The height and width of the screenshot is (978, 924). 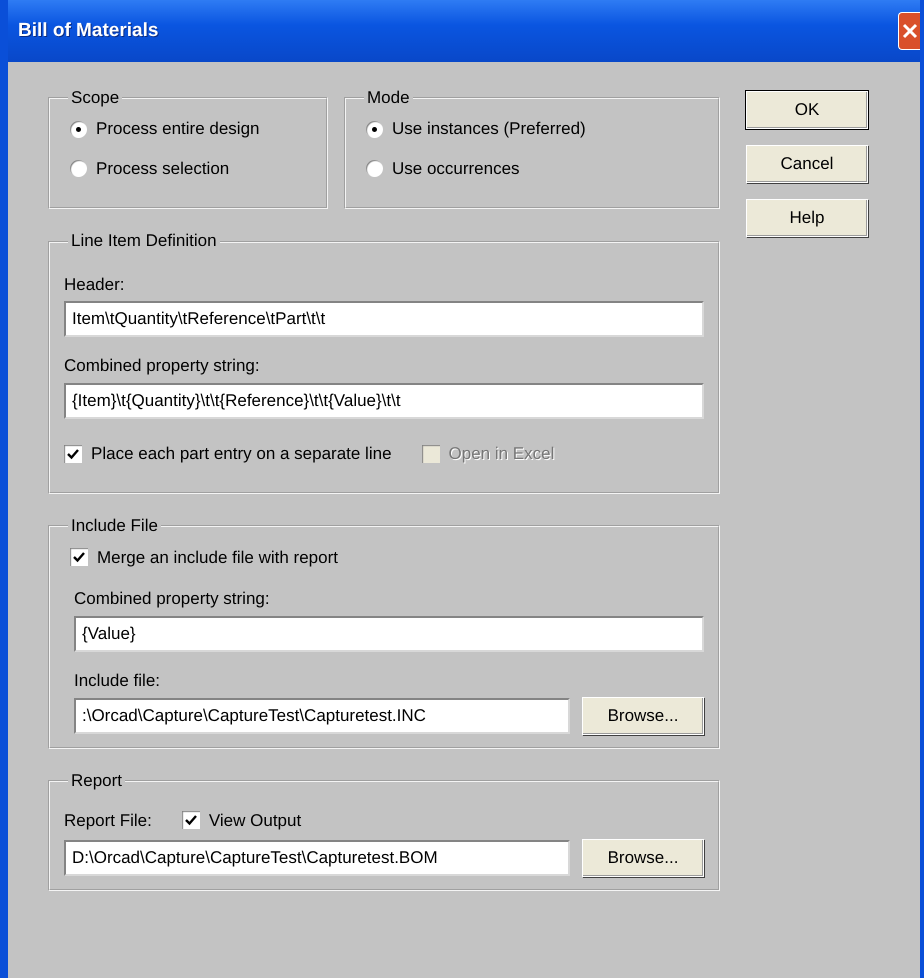 What do you see at coordinates (317, 858) in the screenshot?
I see `text-field: D:\Orcad\Capture\CaptureTest\Capturetest.BOM` at bounding box center [317, 858].